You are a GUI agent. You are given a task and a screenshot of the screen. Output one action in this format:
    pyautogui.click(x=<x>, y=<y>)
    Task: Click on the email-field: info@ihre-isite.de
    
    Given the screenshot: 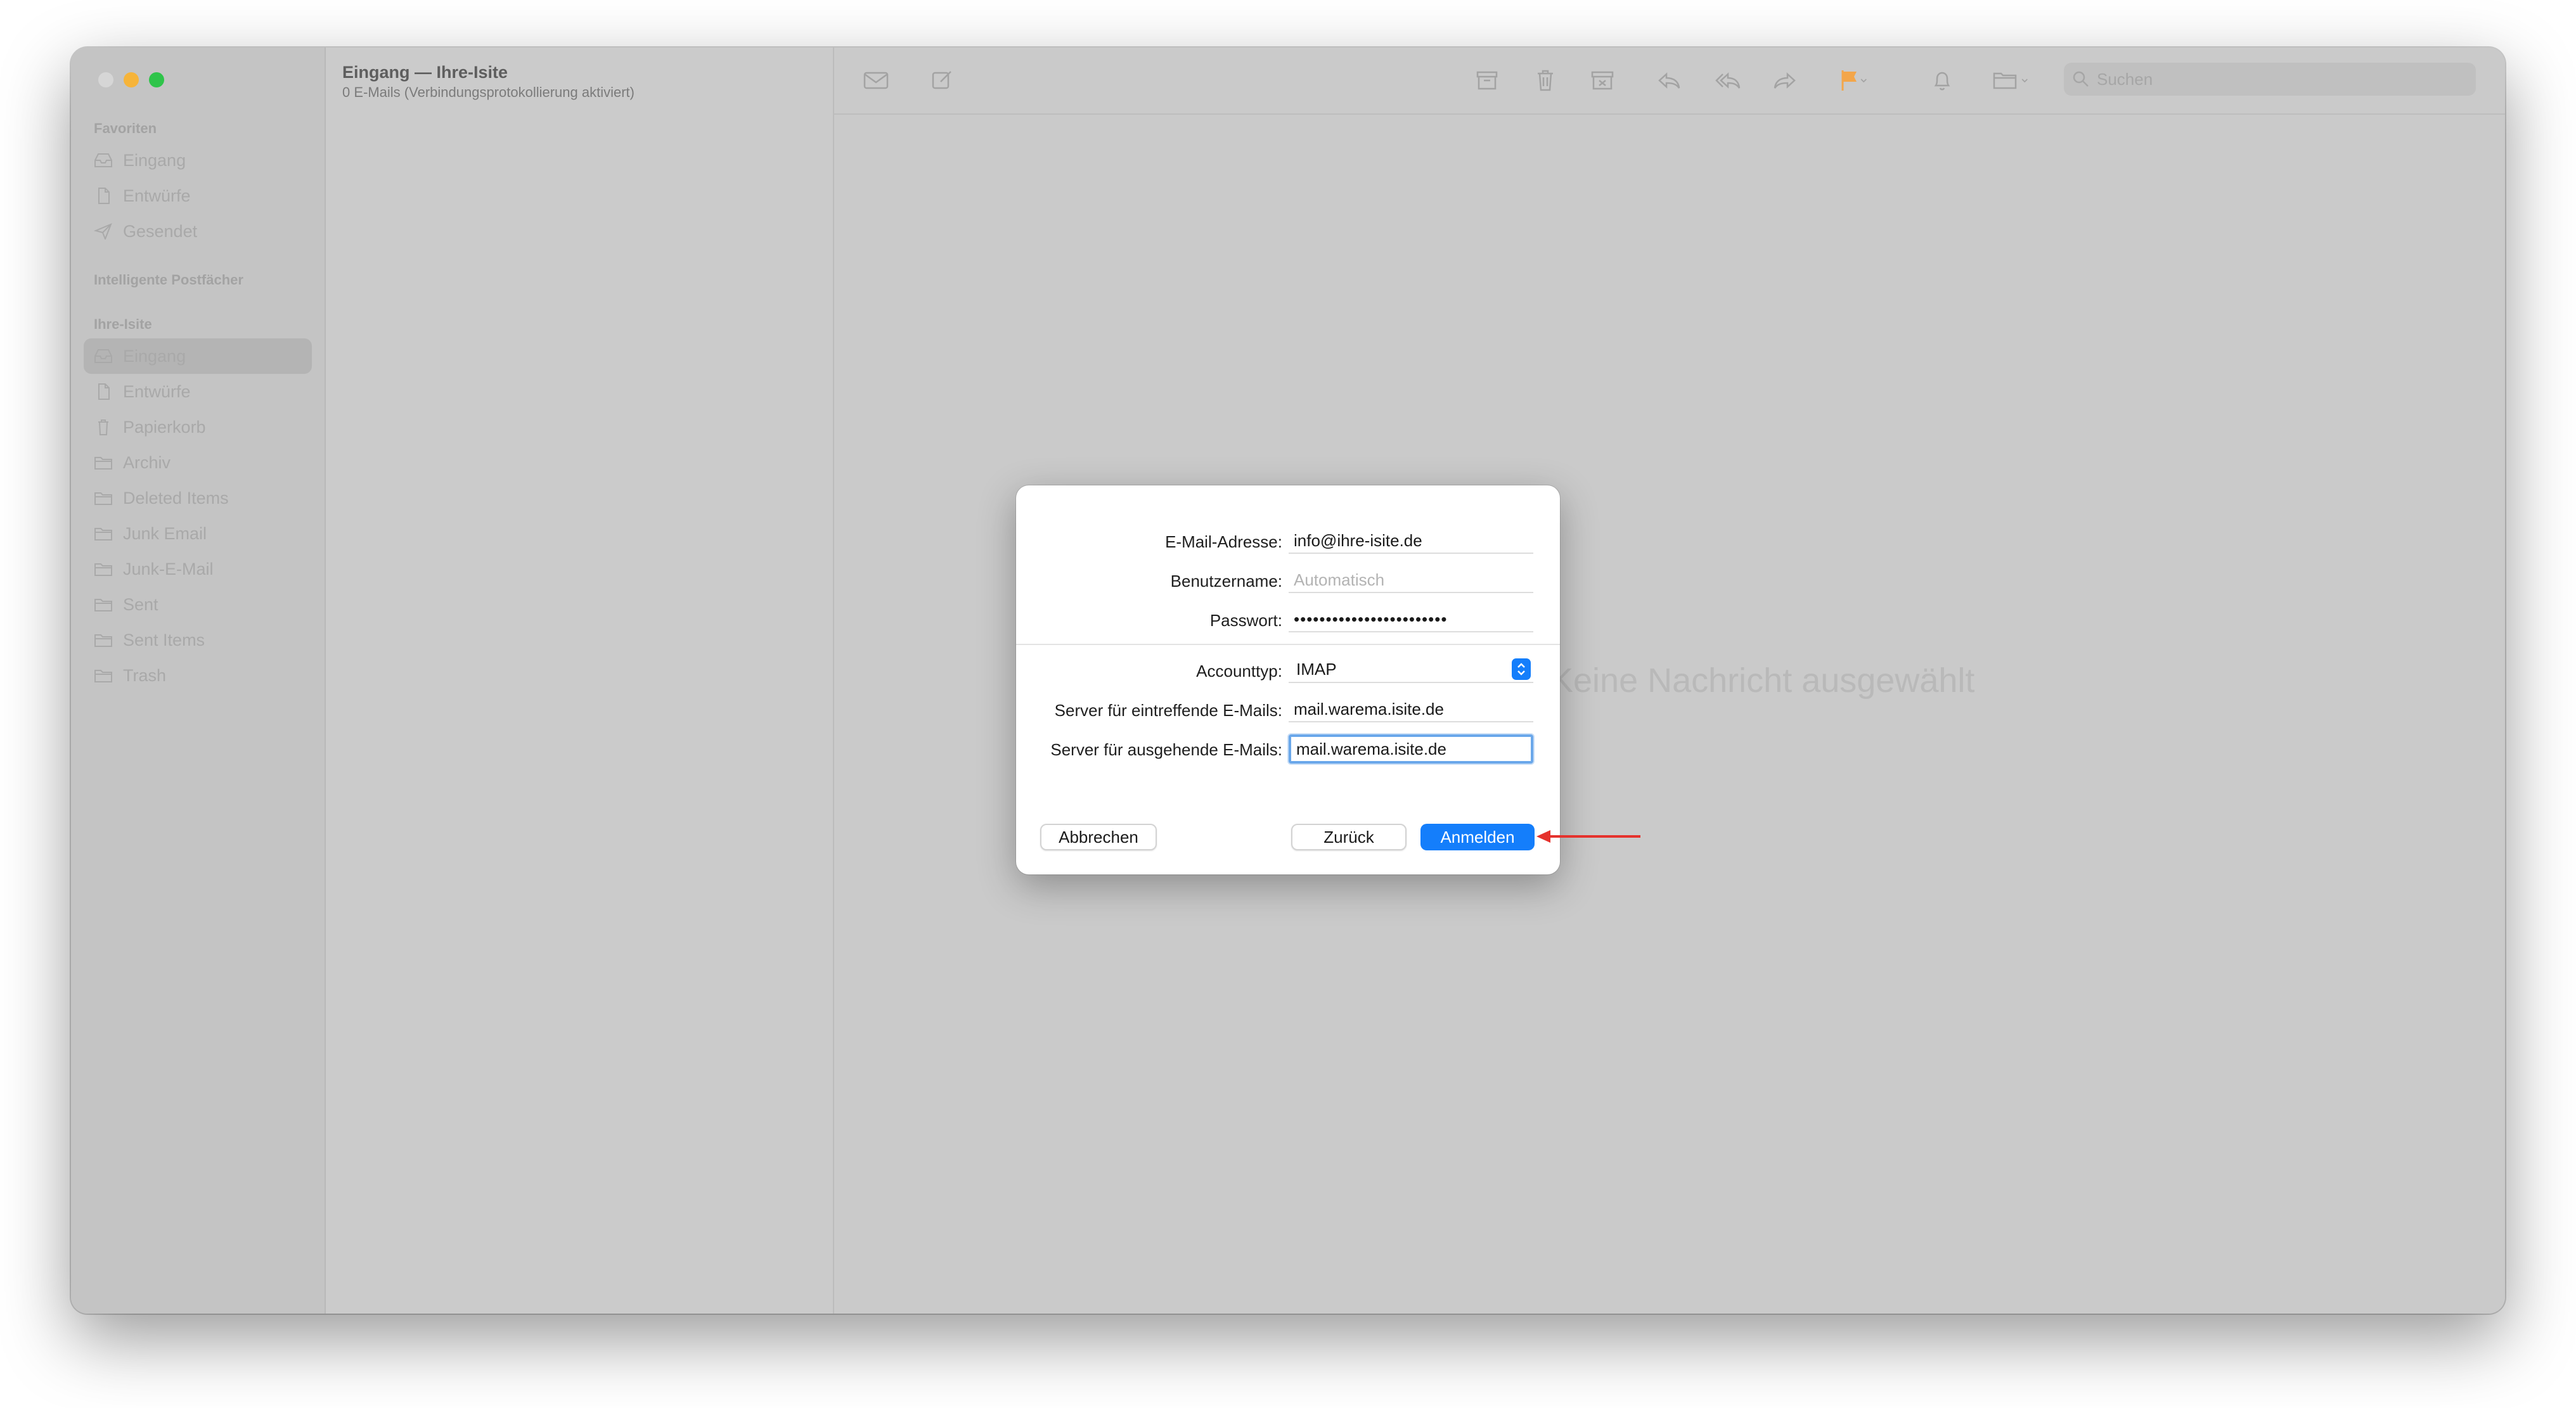 What is the action you would take?
    pyautogui.click(x=1411, y=541)
    